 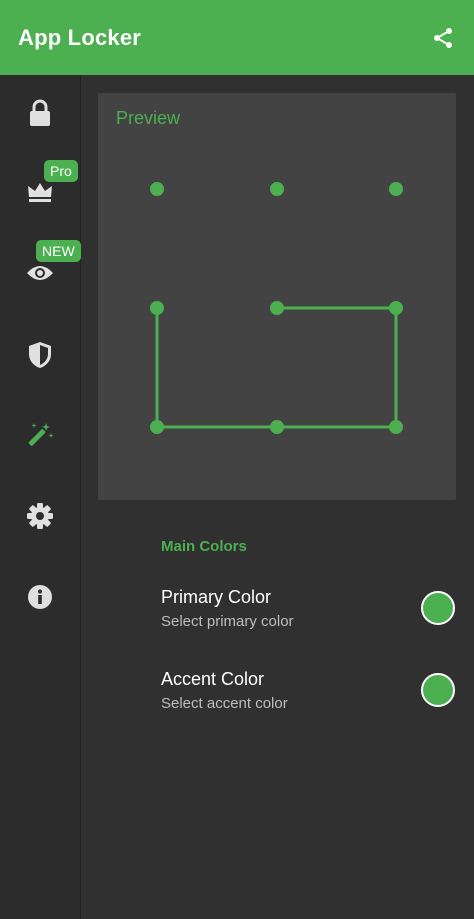 What do you see at coordinates (213, 679) in the screenshot?
I see `accent-color-title: Accent Color` at bounding box center [213, 679].